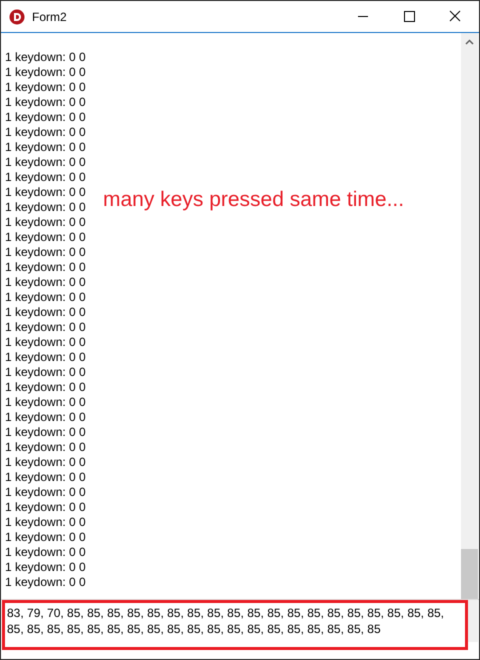 The width and height of the screenshot is (480, 660). Describe the element at coordinates (469, 42) in the screenshot. I see `scroll-up-icon` at that location.